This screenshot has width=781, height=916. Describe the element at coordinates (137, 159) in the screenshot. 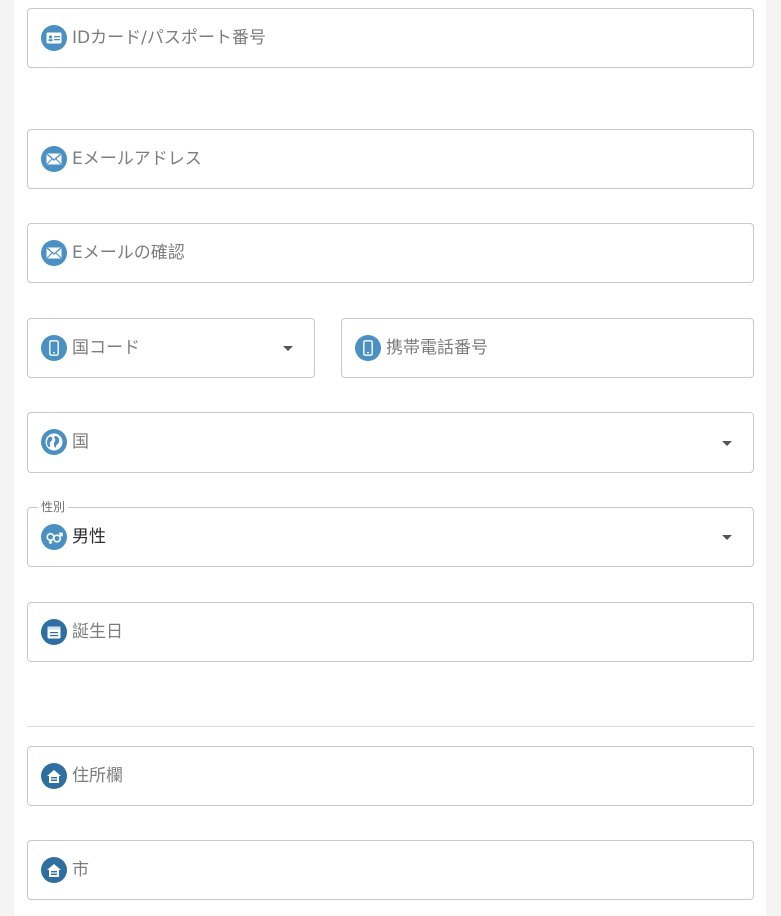

I see `email-placeholder: Eメールアドレス` at that location.